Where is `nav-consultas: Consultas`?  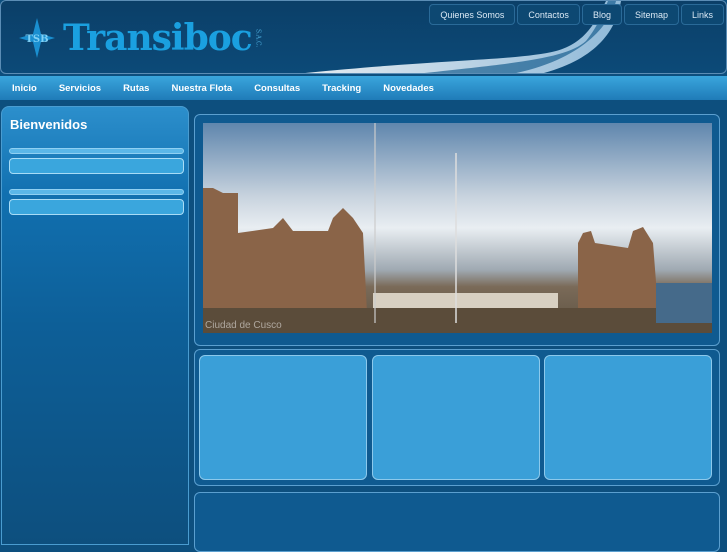 nav-consultas: Consultas is located at coordinates (277, 88).